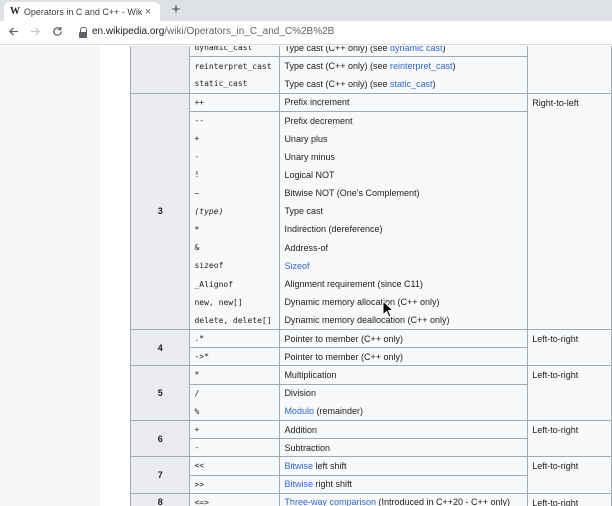  Describe the element at coordinates (197, 193) in the screenshot. I see `operator-syntax: ~` at that location.